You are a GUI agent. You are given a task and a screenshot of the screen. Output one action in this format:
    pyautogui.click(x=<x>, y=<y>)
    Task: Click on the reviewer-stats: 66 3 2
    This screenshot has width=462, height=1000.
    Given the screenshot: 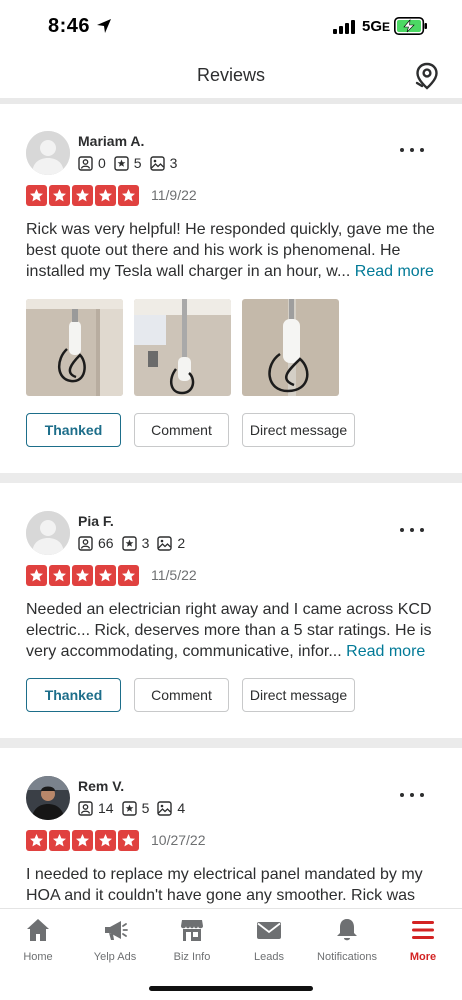 What is the action you would take?
    pyautogui.click(x=135, y=543)
    